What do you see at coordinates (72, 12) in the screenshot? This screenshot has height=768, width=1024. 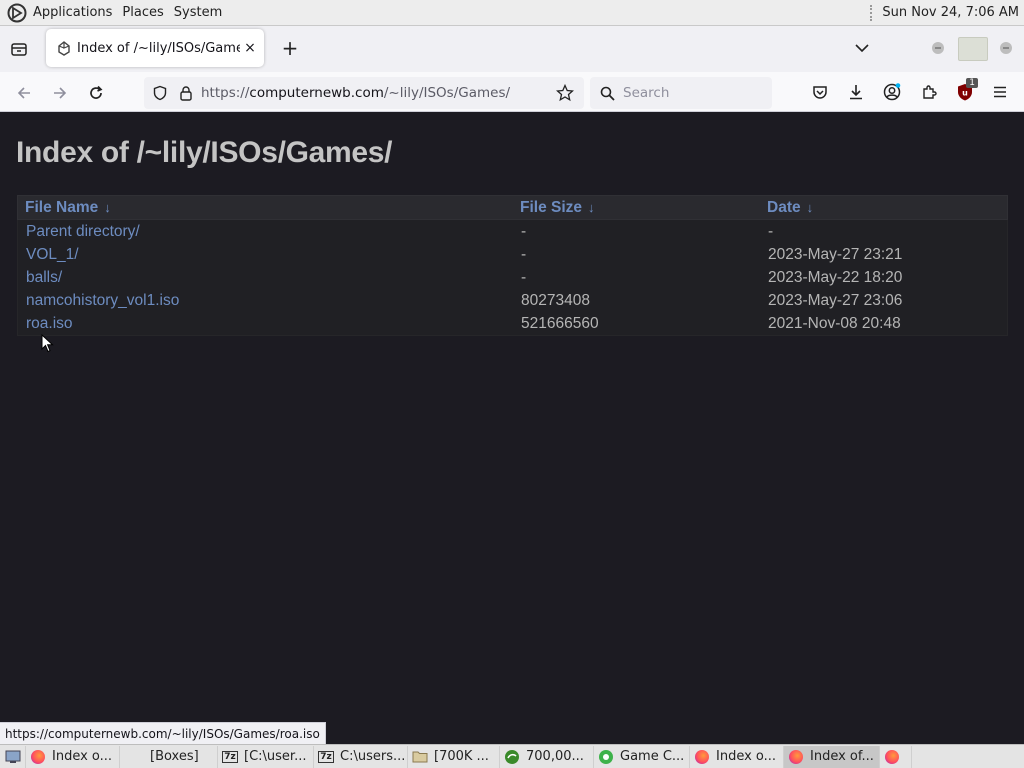 I see `applications-menu: Applications` at bounding box center [72, 12].